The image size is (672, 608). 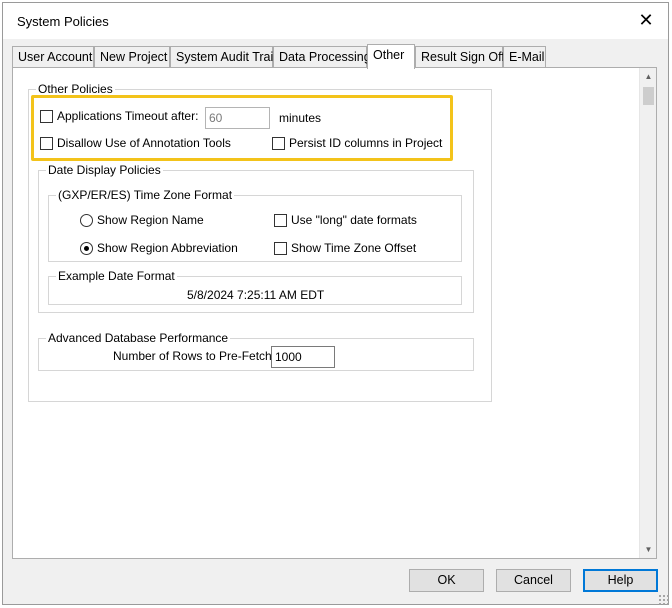 I want to click on vertical-scrollbar: ▲ ▼, so click(x=647, y=313).